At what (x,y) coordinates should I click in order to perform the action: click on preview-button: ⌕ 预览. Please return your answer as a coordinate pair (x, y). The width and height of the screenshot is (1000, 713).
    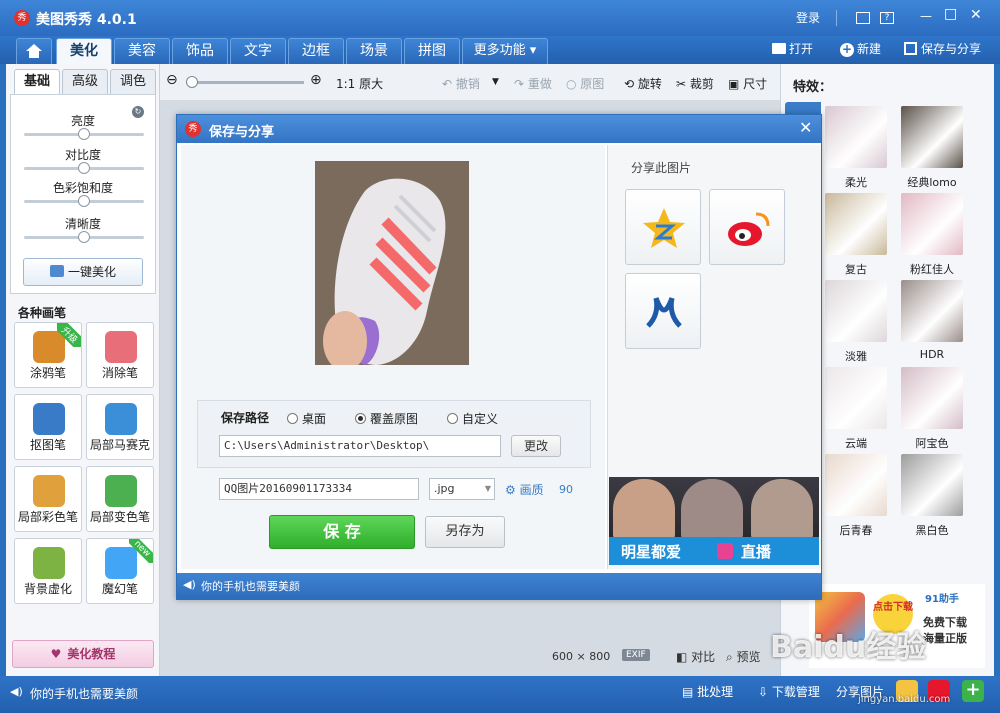
    Looking at the image, I should click on (743, 656).